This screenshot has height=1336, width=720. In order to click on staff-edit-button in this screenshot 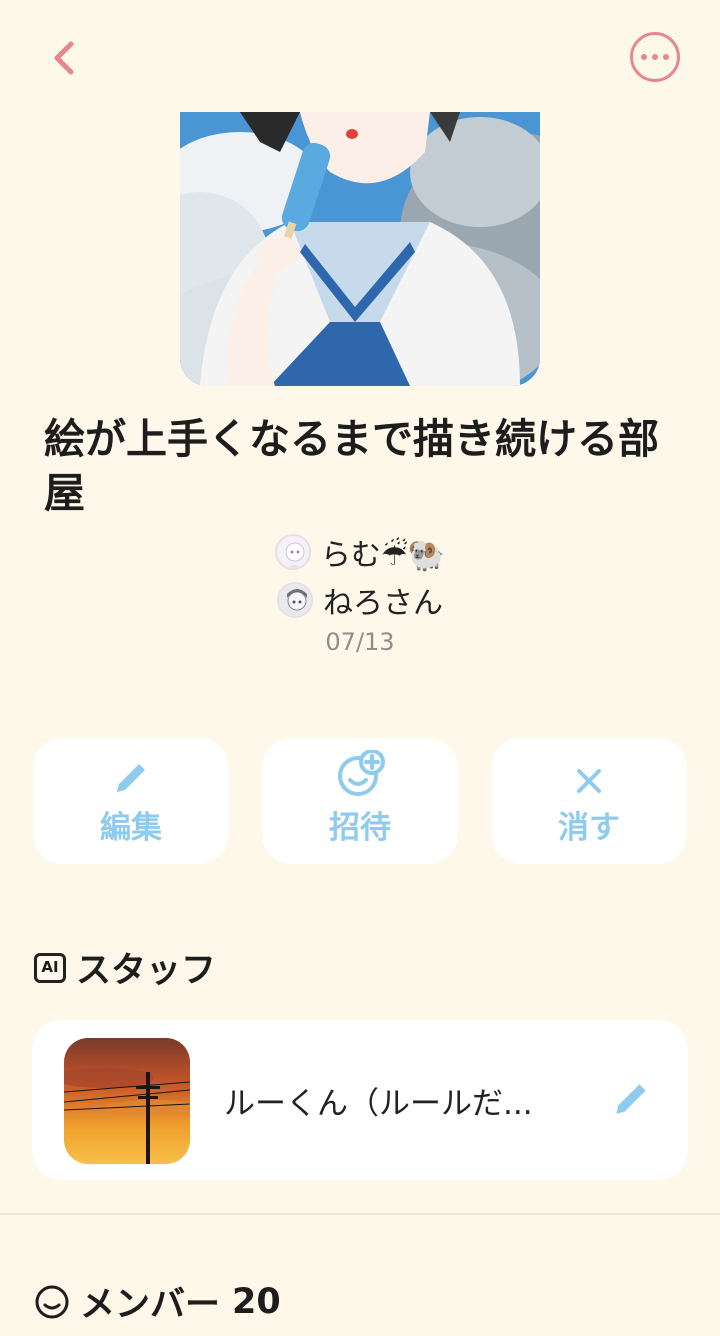, I will do `click(631, 1101)`.